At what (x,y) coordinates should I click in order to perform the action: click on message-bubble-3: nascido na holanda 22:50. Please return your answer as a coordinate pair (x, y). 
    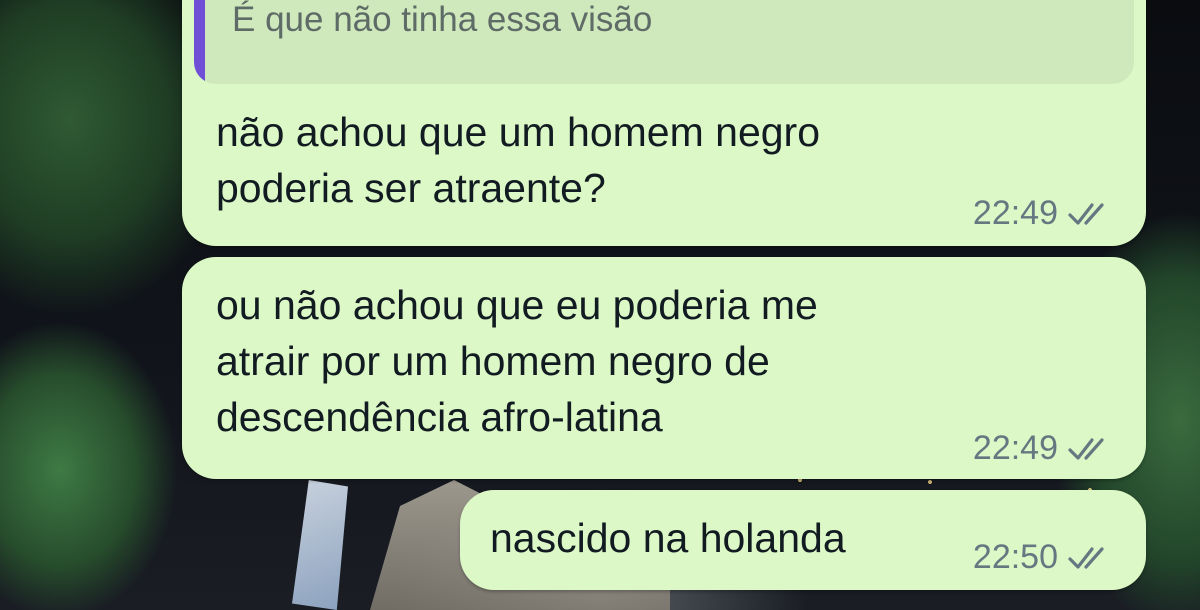
    Looking at the image, I should click on (803, 540).